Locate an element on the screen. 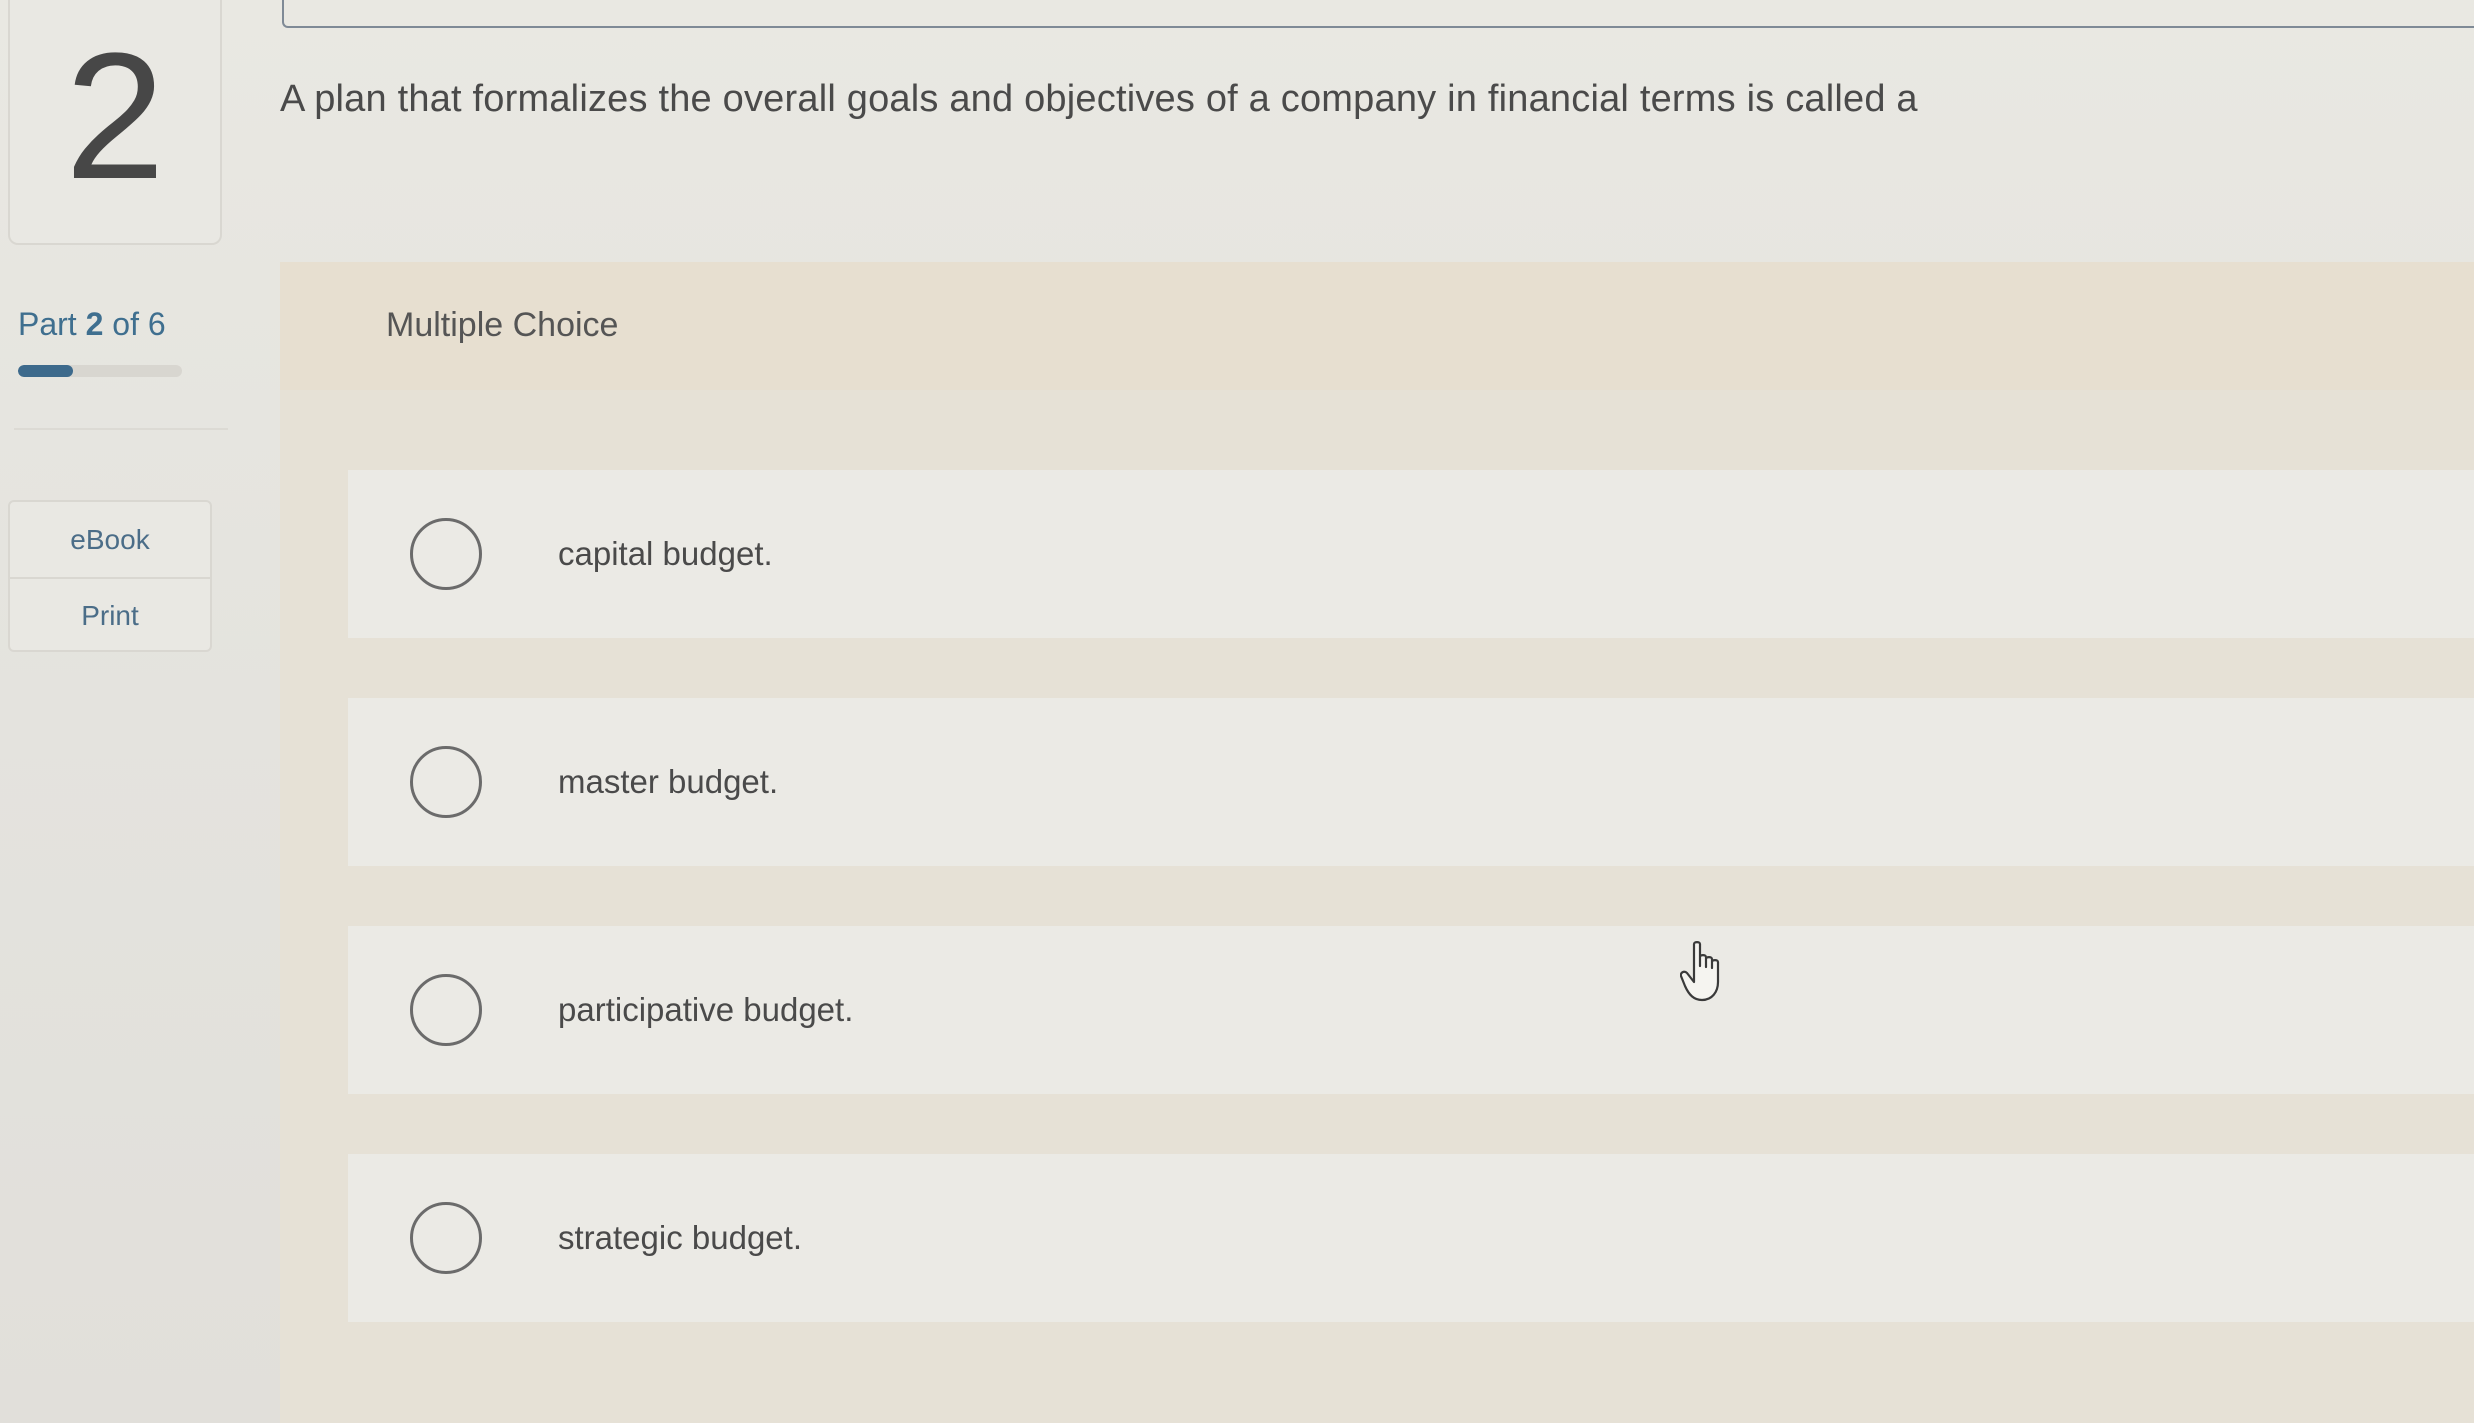 Image resolution: width=2474 pixels, height=1423 pixels. hand-pointer-icon is located at coordinates (1700, 971).